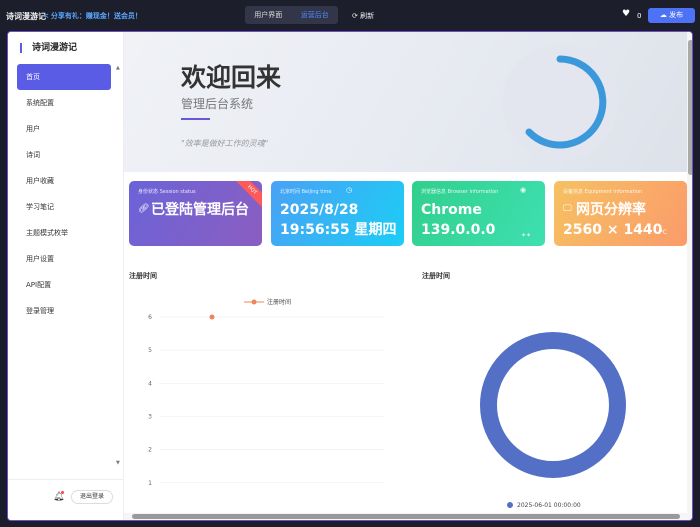 The height and width of the screenshot is (527, 700). Describe the element at coordinates (458, 230) in the screenshot. I see `browser-version: 139.0.0.0` at that location.